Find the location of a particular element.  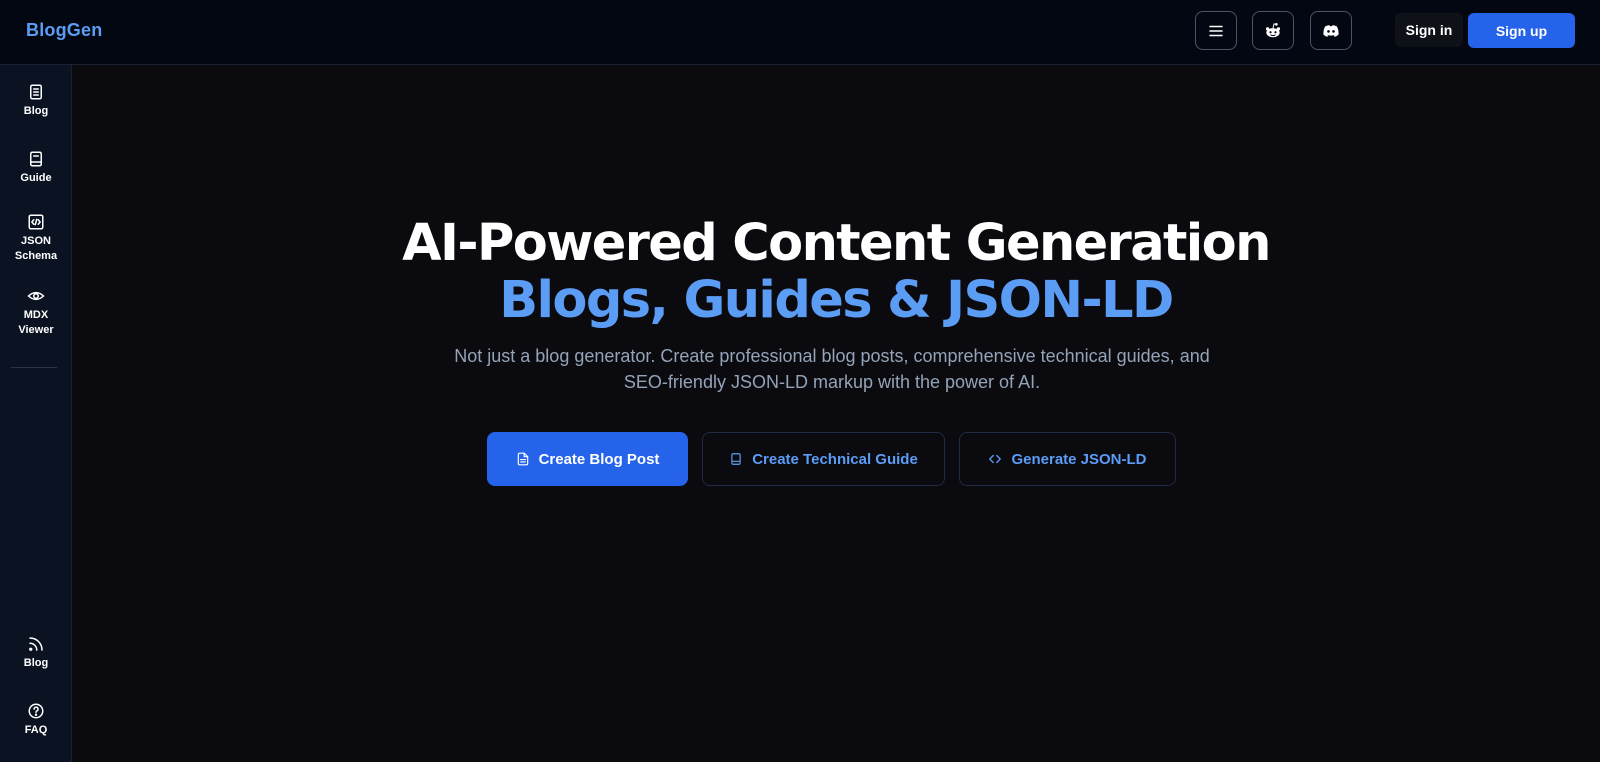

discord-icon is located at coordinates (1331, 30).